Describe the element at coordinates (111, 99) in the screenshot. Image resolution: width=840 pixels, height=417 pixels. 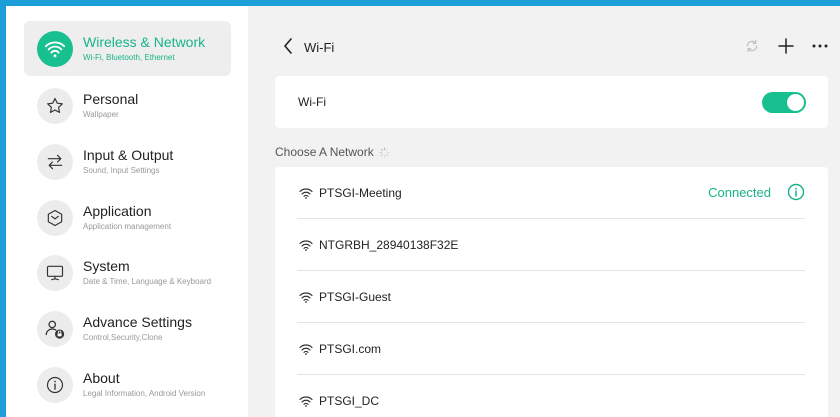
I see `sidebar-item-label: Personal` at that location.